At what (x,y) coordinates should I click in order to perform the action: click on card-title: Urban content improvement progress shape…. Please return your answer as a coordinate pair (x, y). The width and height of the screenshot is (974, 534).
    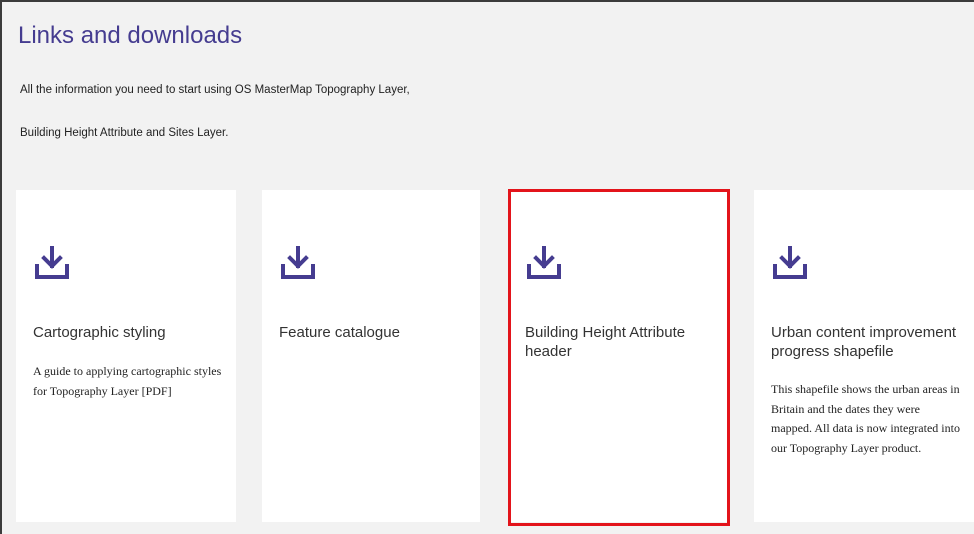
    Looking at the image, I should click on (870, 342).